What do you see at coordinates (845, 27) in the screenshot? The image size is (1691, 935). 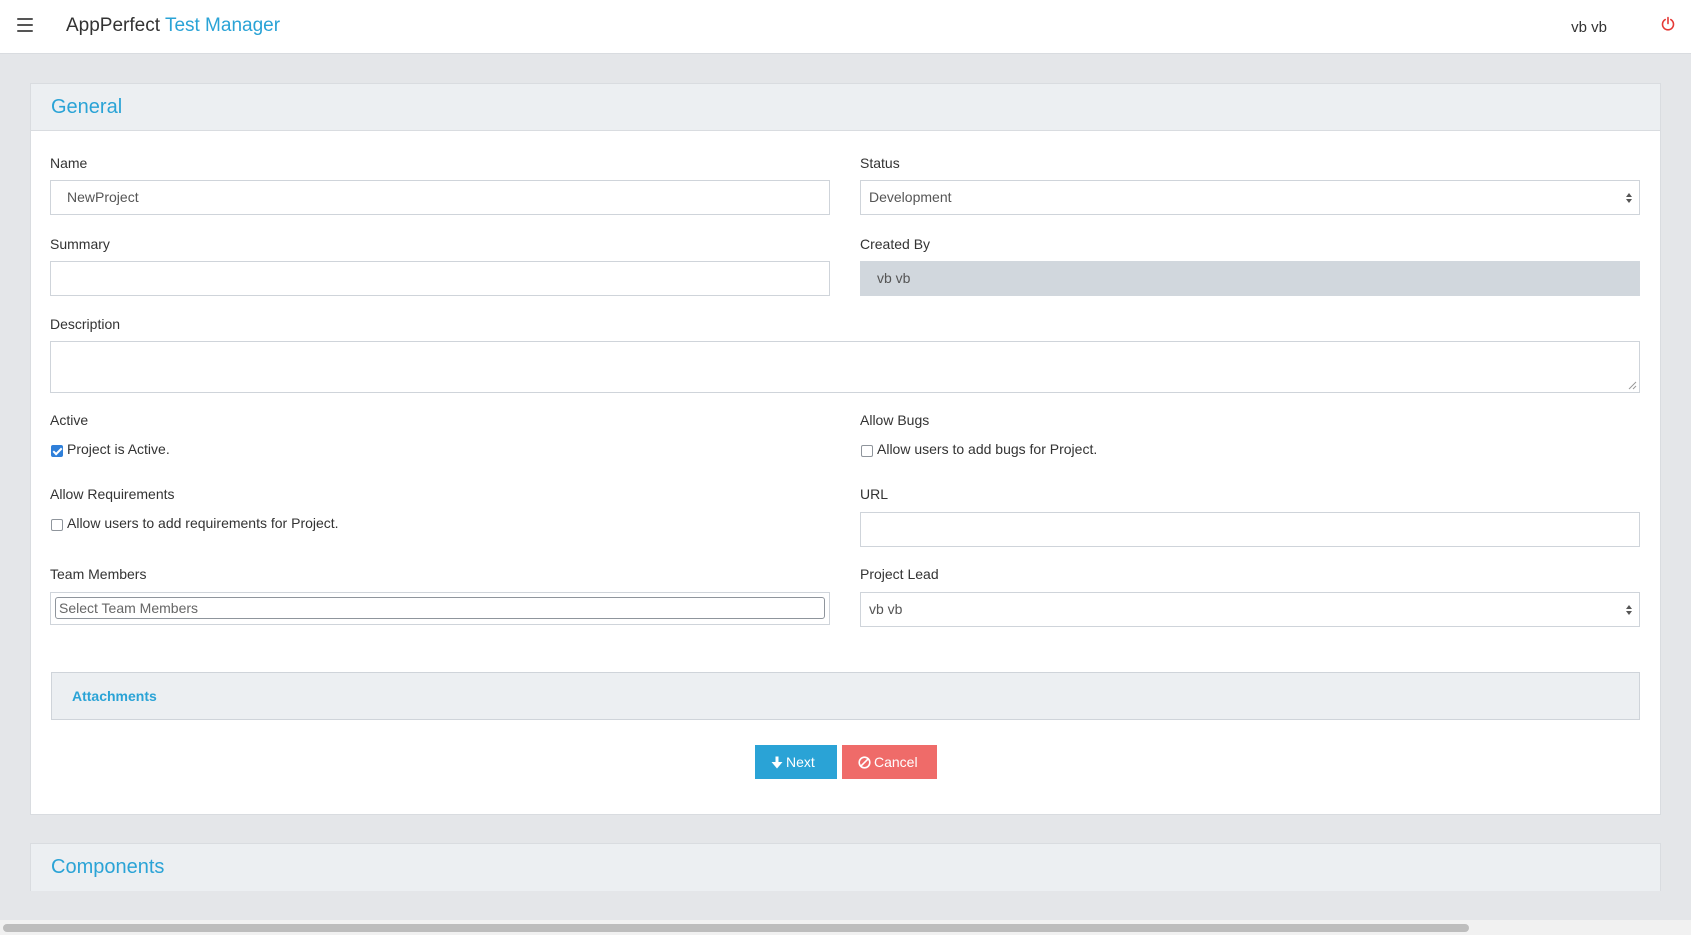 I see `top-bar: AppPerfect Test Manager vb vb` at bounding box center [845, 27].